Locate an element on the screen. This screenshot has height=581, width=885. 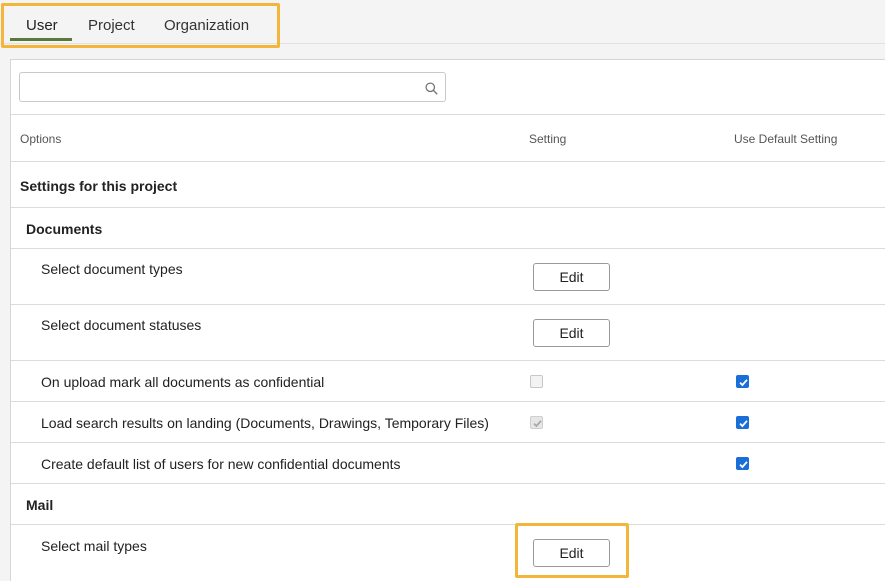
row-label-document-statuses: Select document statuses is located at coordinates (121, 325).